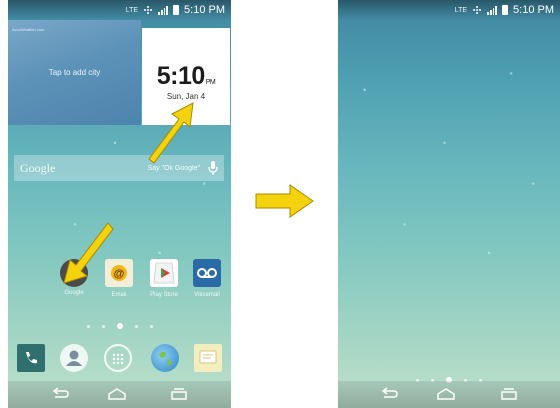  I want to click on app-play-store: Play Store, so click(164, 278).